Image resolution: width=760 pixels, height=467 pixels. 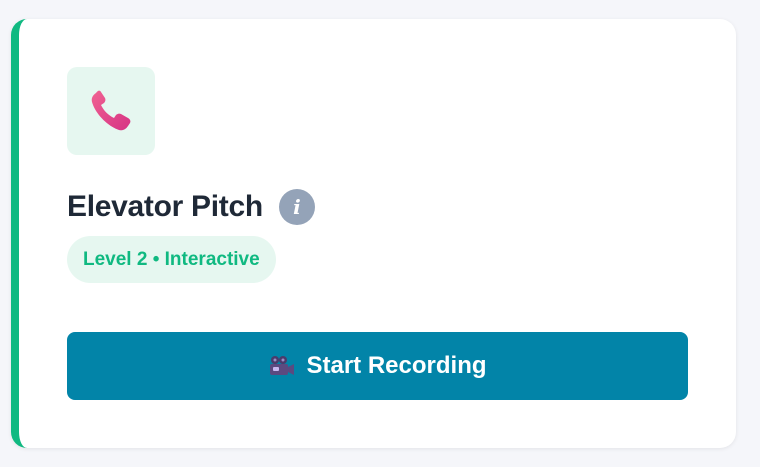 I want to click on telephone-receiver-icon, so click(x=111, y=110).